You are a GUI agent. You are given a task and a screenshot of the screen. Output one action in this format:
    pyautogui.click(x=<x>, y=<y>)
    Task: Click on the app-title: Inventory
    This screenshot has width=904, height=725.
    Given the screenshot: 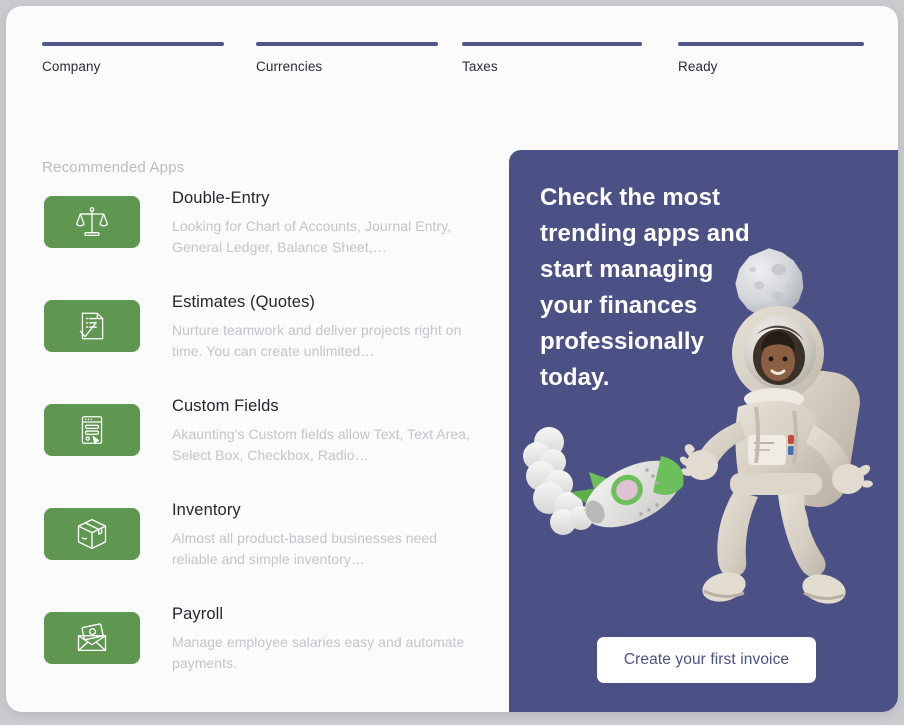 What is the action you would take?
    pyautogui.click(x=206, y=510)
    